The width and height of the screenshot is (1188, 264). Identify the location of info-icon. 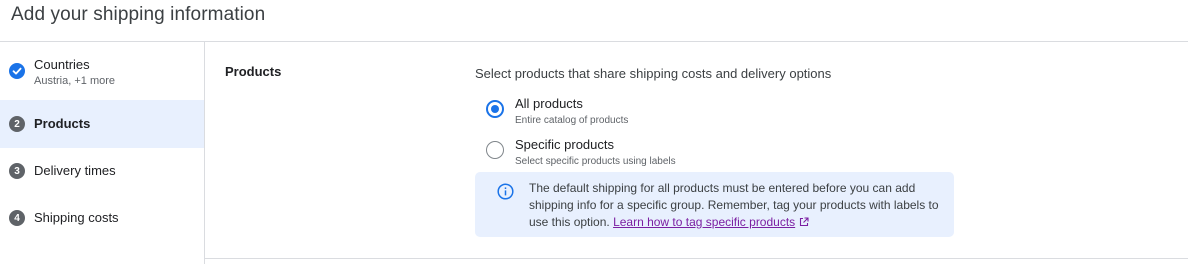
(505, 191).